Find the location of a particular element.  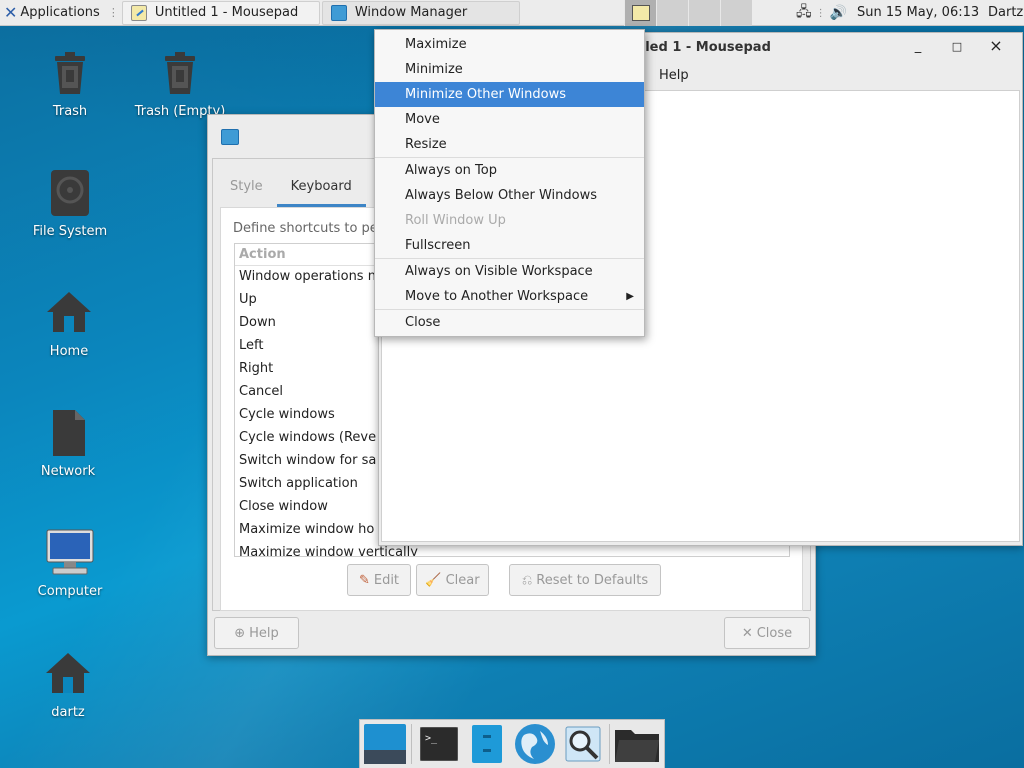

close-button-label: Close is located at coordinates (774, 633).